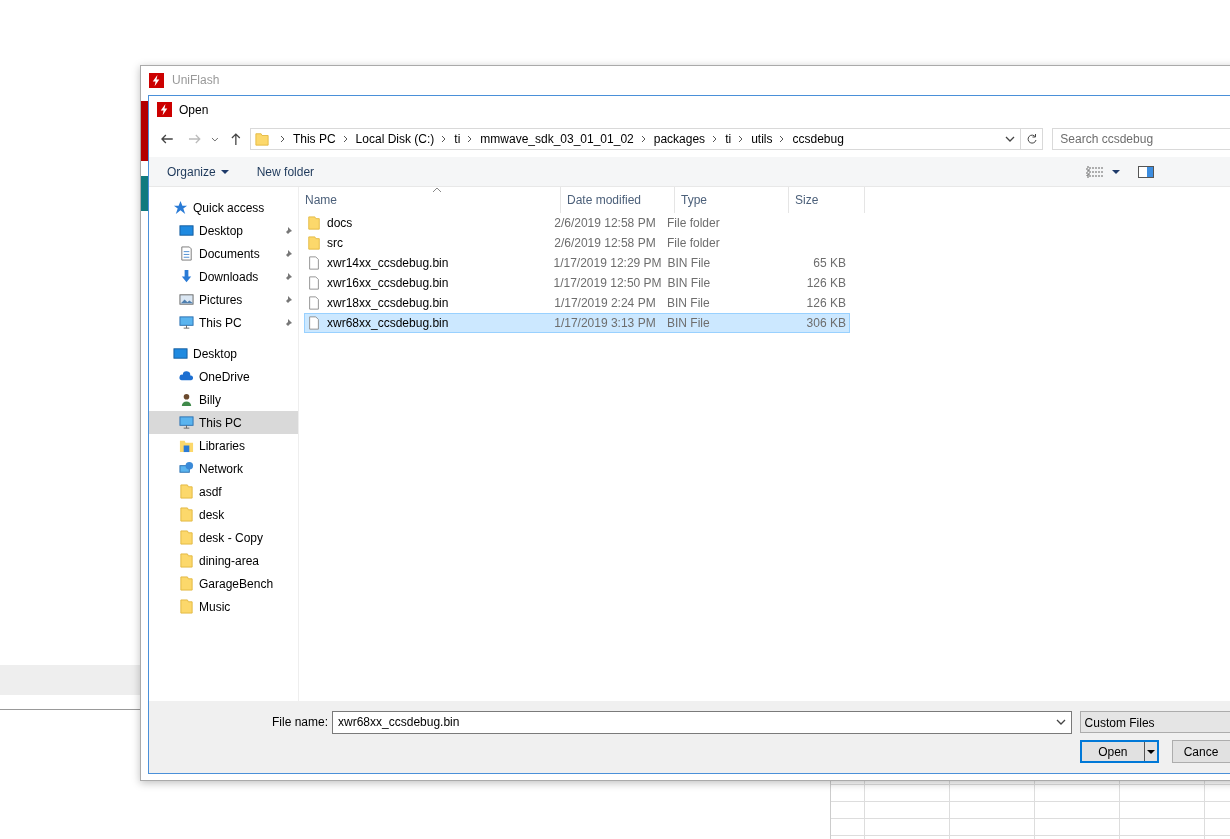 This screenshot has height=839, width=1230. I want to click on nav-item: asdf, so click(223, 491).